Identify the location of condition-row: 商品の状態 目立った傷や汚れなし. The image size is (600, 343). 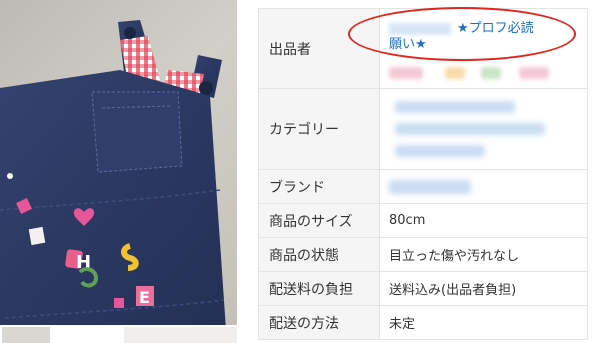
(423, 254).